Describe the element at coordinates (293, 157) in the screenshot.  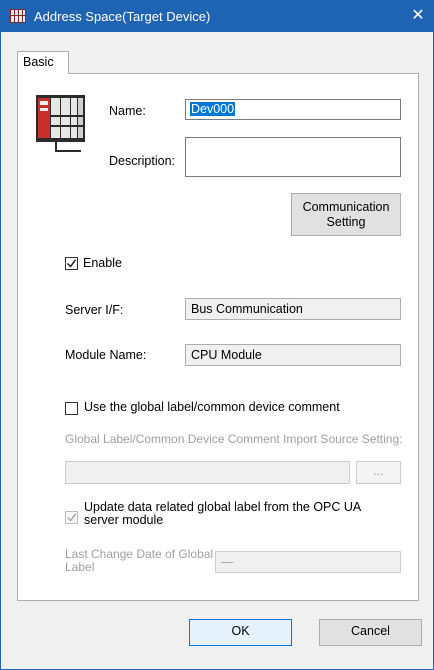
I see `description-field` at that location.